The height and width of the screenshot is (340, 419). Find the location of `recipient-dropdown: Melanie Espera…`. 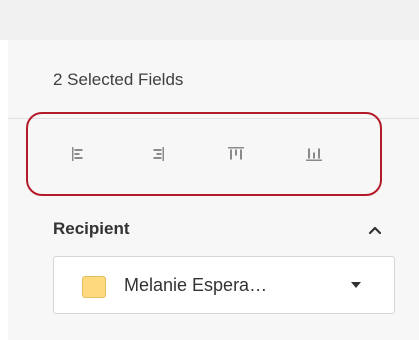

recipient-dropdown: Melanie Espera… is located at coordinates (224, 285).